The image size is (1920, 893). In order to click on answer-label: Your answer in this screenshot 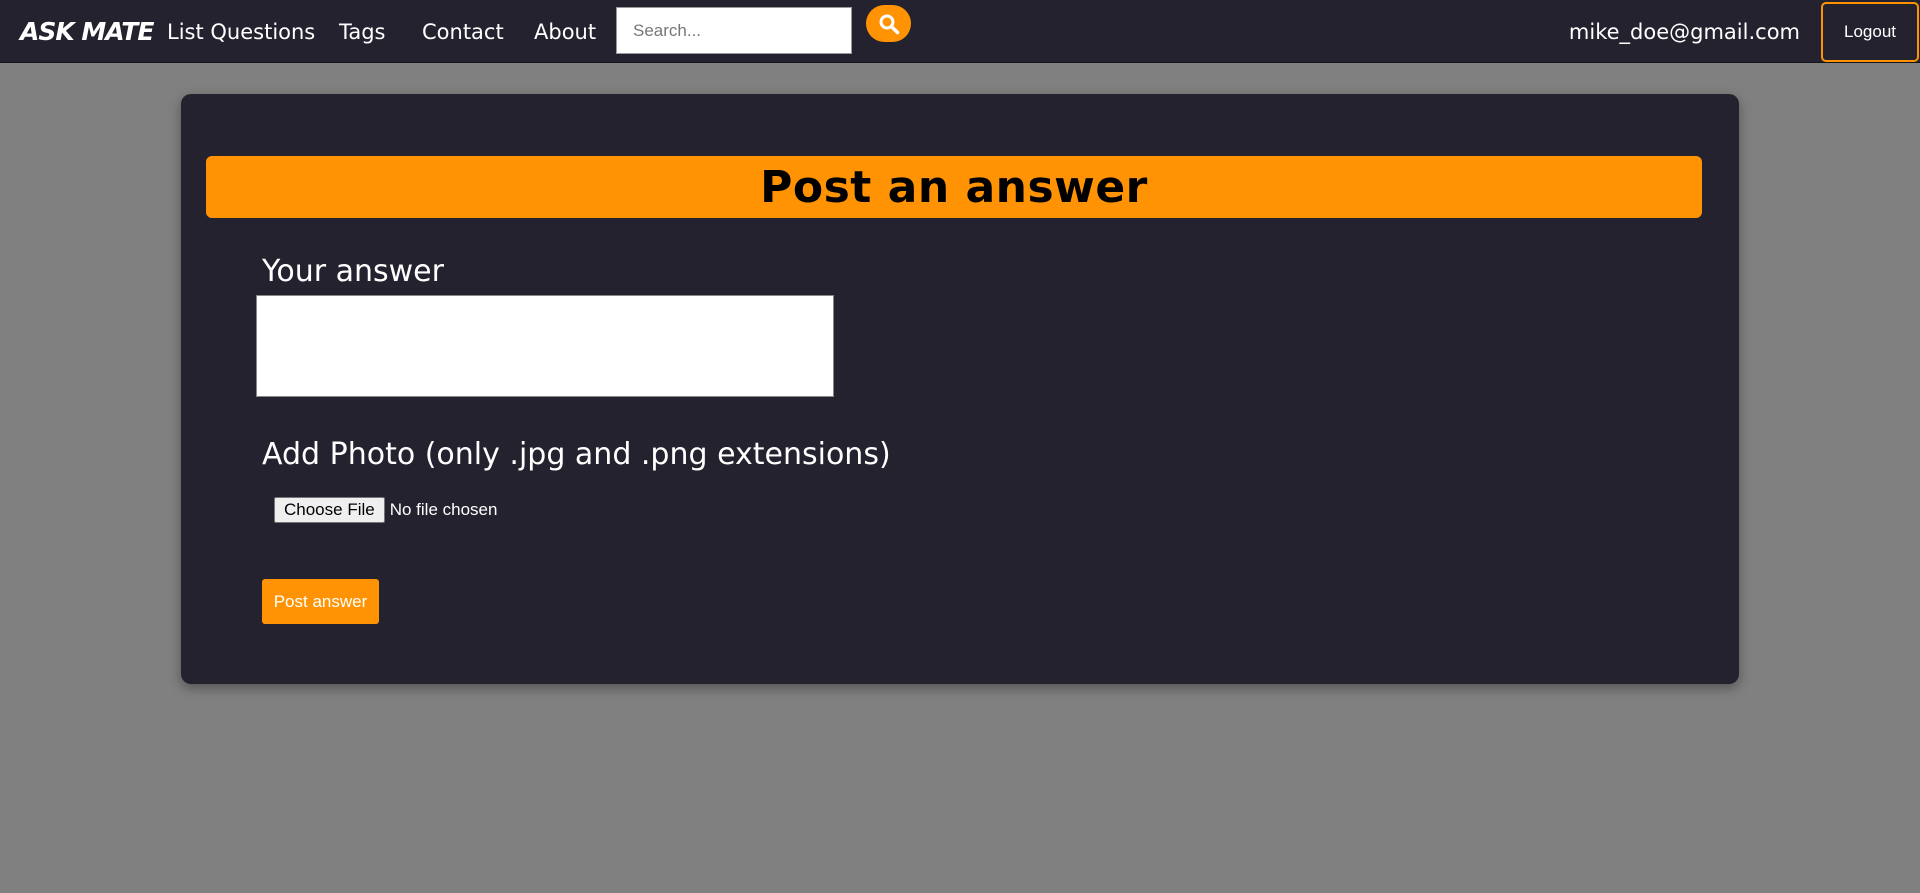, I will do `click(353, 271)`.